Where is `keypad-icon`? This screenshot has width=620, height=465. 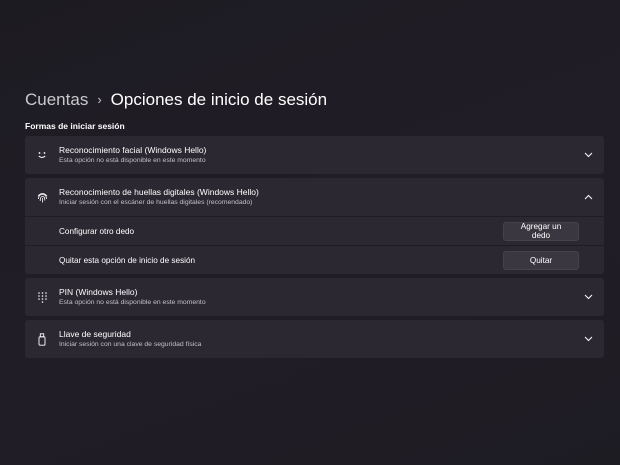
keypad-icon is located at coordinates (42, 297).